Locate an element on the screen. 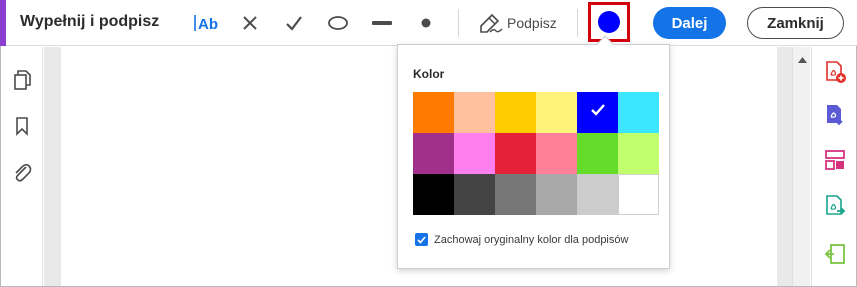 The height and width of the screenshot is (287, 857). text-field-icon: Ab is located at coordinates (207, 23).